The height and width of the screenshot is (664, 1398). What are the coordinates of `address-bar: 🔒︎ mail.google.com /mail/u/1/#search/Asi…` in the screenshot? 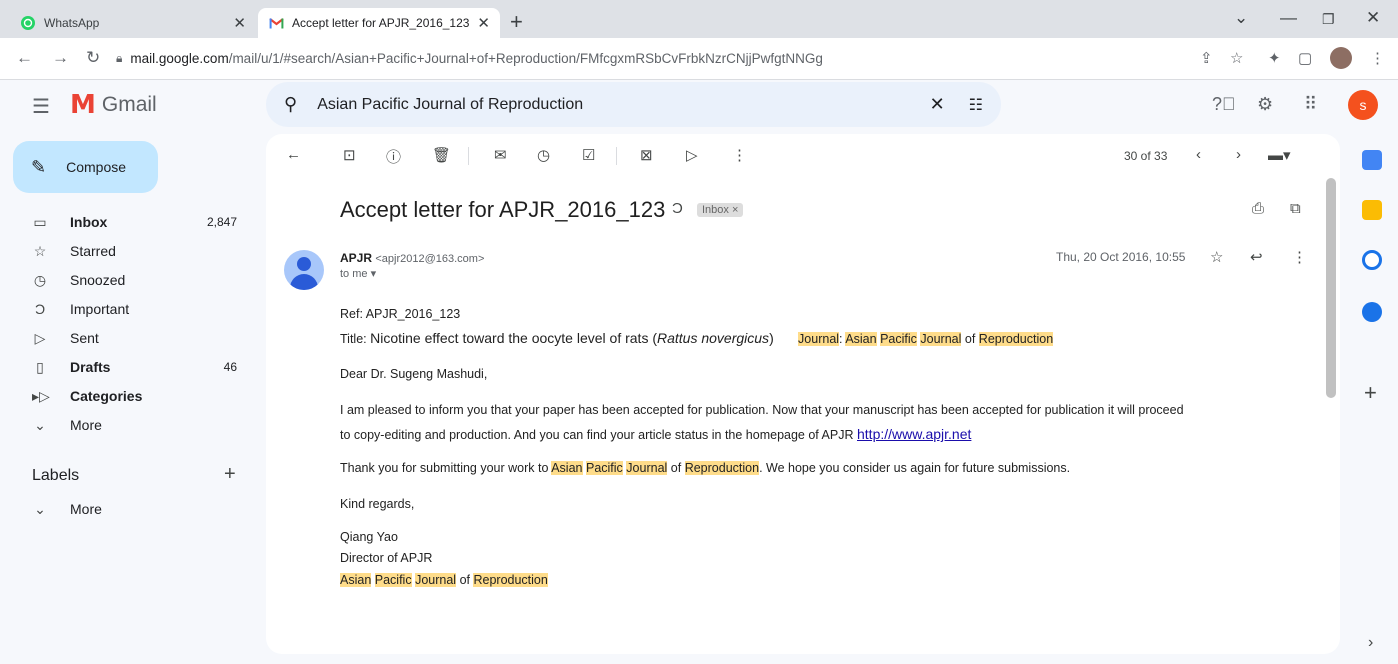 It's located at (563, 58).